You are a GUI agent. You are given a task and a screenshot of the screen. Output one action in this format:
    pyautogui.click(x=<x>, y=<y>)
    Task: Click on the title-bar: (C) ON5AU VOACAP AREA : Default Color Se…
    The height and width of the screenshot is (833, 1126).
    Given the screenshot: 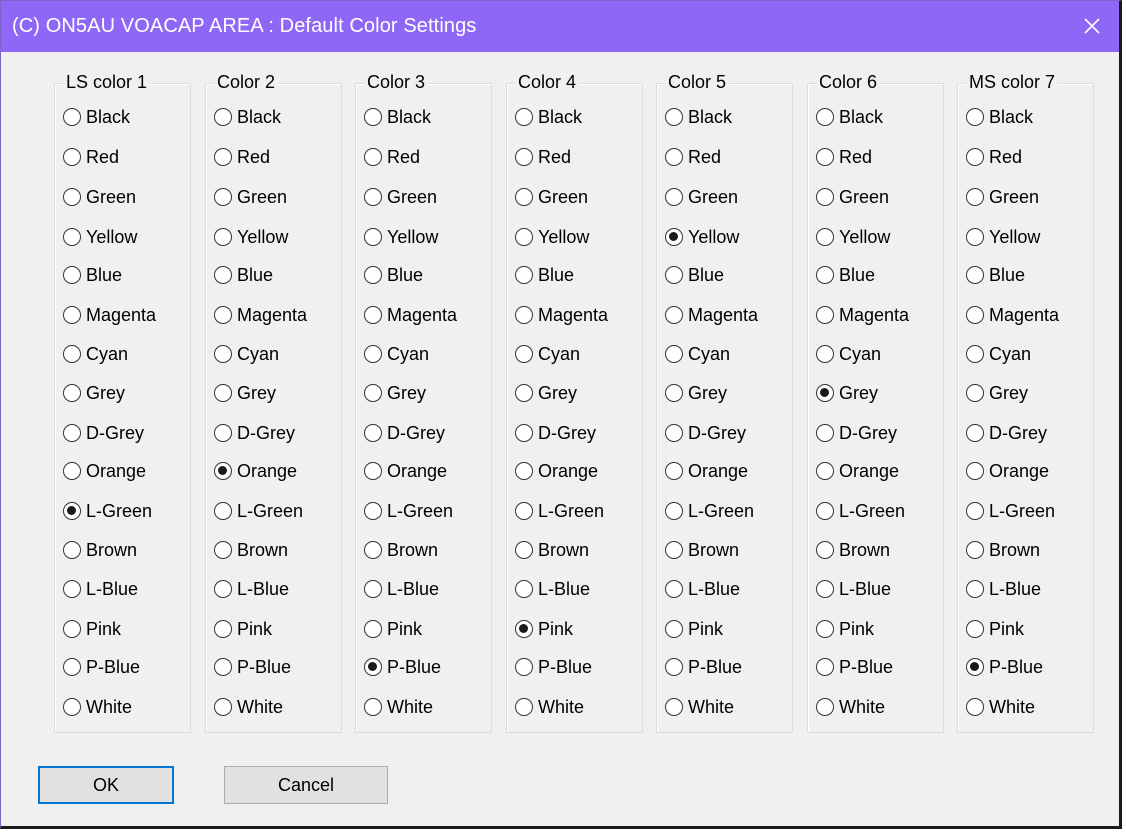 What is the action you would take?
    pyautogui.click(x=560, y=26)
    